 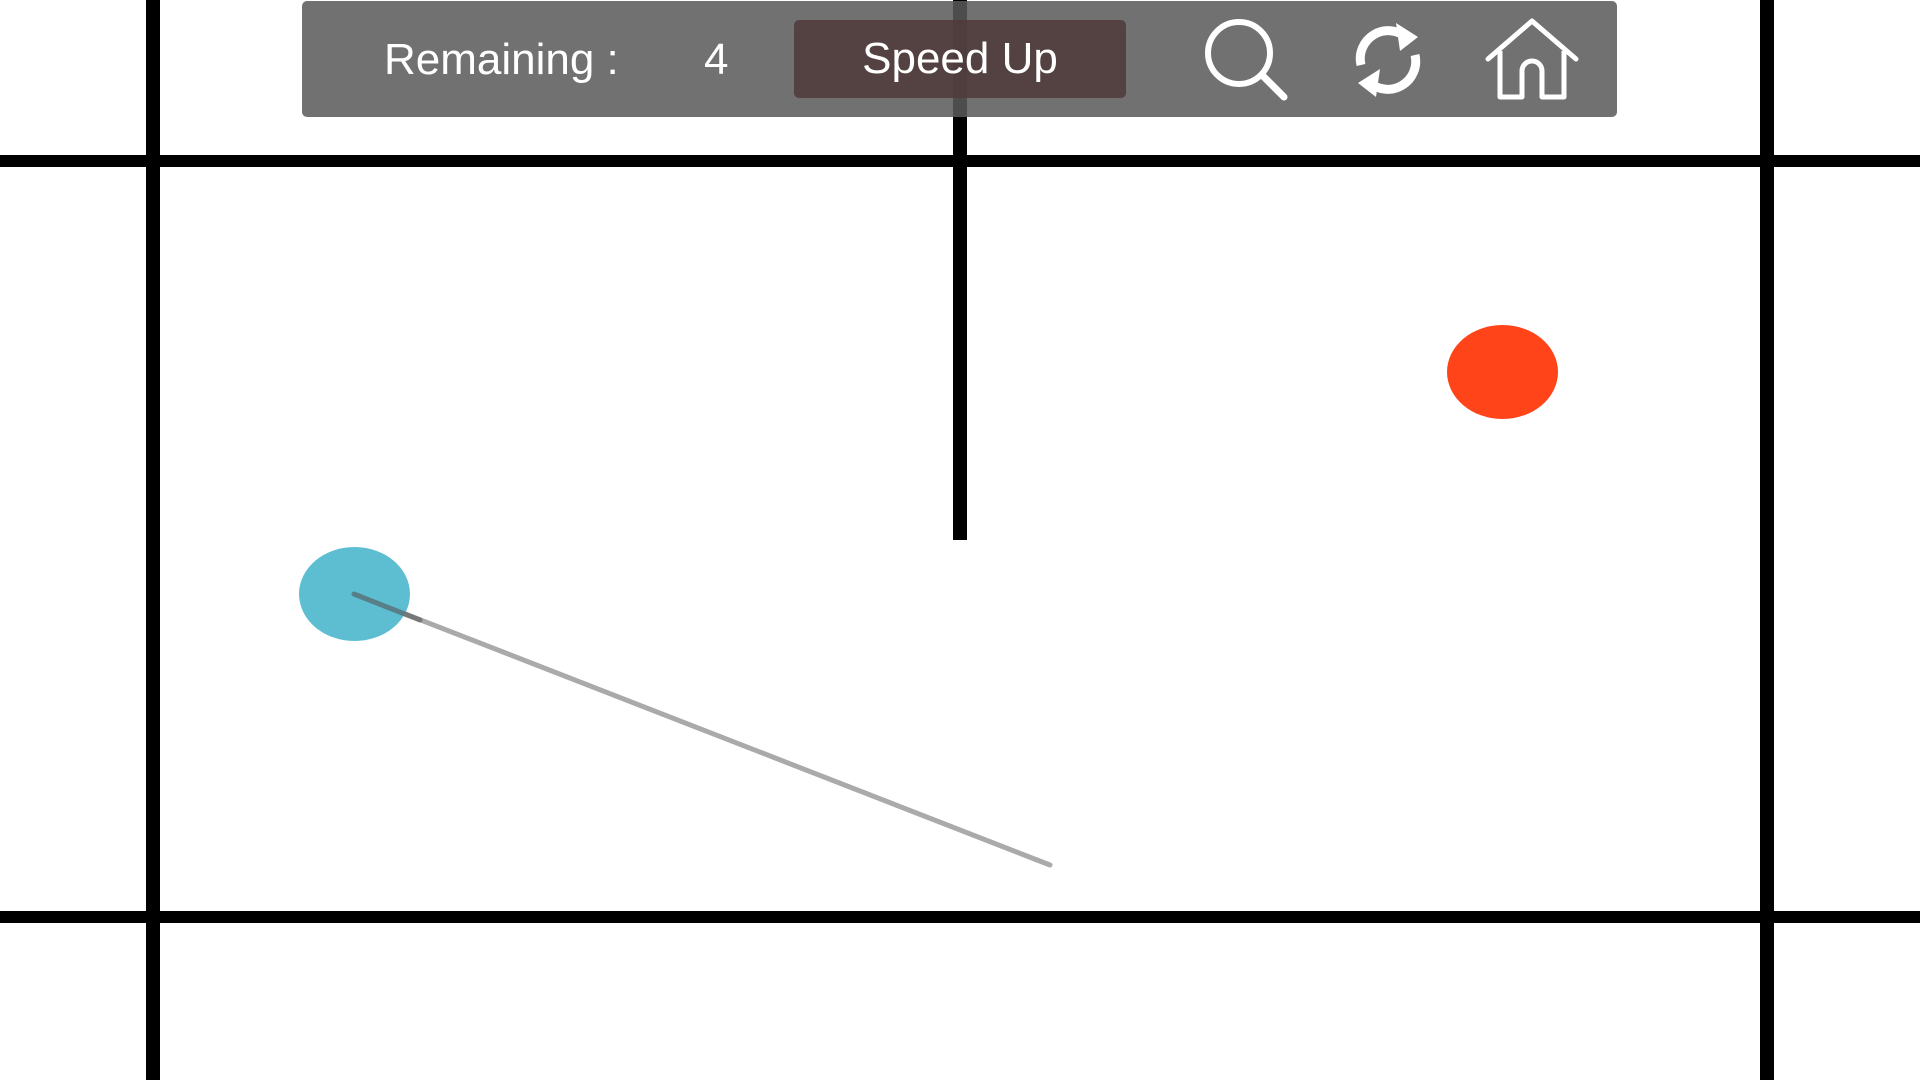 What do you see at coordinates (1502, 372) in the screenshot?
I see `target-ball` at bounding box center [1502, 372].